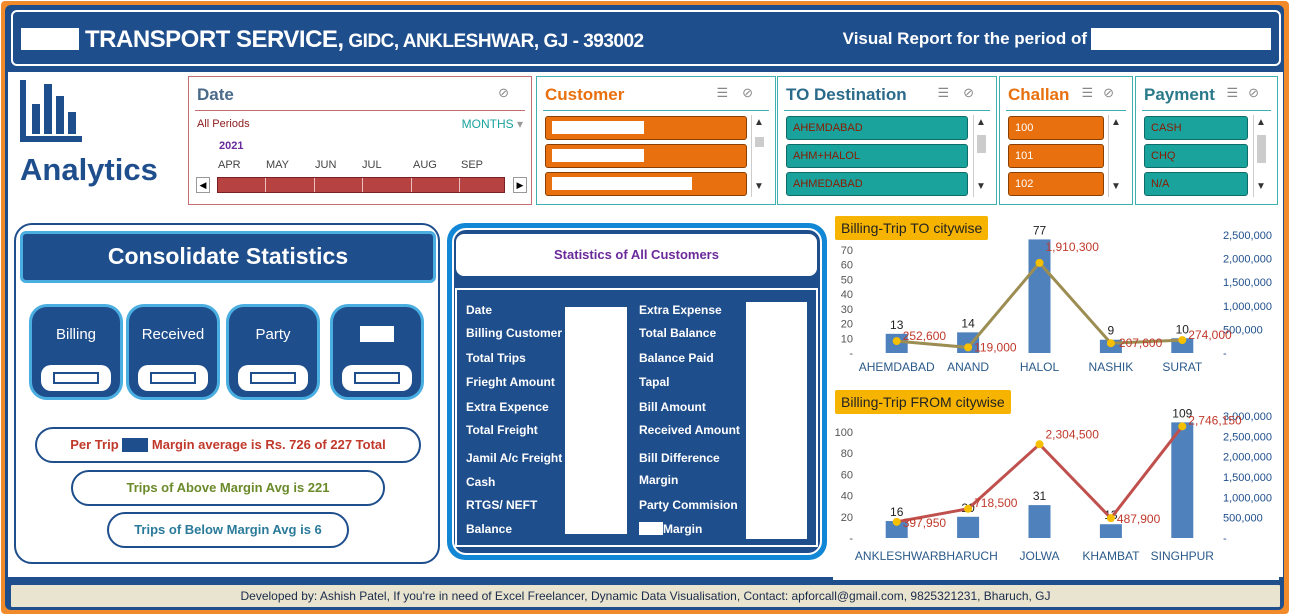 The width and height of the screenshot is (1291, 616). Describe the element at coordinates (877, 156) in the screenshot. I see `destination-item: AHM+HALOL` at that location.